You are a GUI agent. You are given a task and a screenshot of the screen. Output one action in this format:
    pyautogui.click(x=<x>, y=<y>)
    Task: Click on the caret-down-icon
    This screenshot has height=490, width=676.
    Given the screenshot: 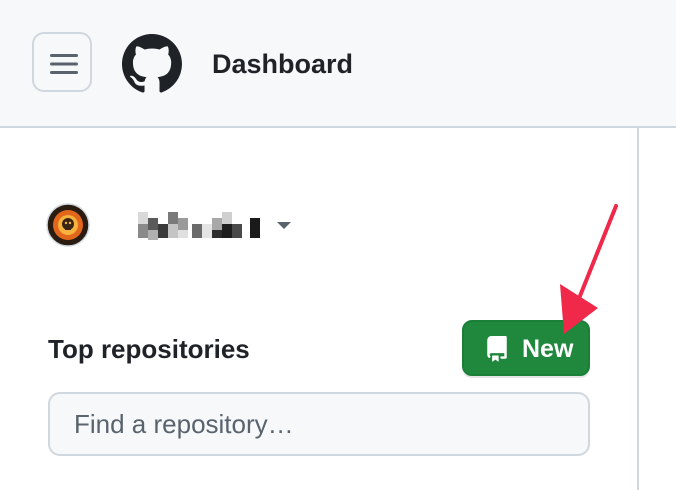 What is the action you would take?
    pyautogui.click(x=284, y=226)
    